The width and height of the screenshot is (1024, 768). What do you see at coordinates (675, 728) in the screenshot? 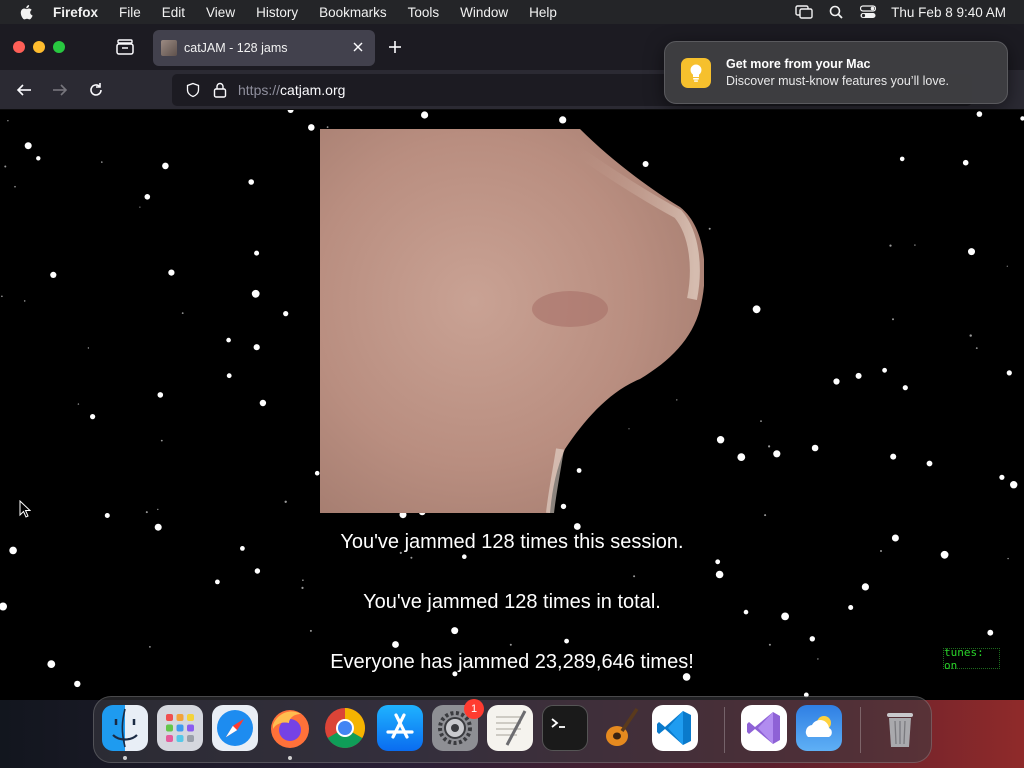
I see `vscode-icon` at bounding box center [675, 728].